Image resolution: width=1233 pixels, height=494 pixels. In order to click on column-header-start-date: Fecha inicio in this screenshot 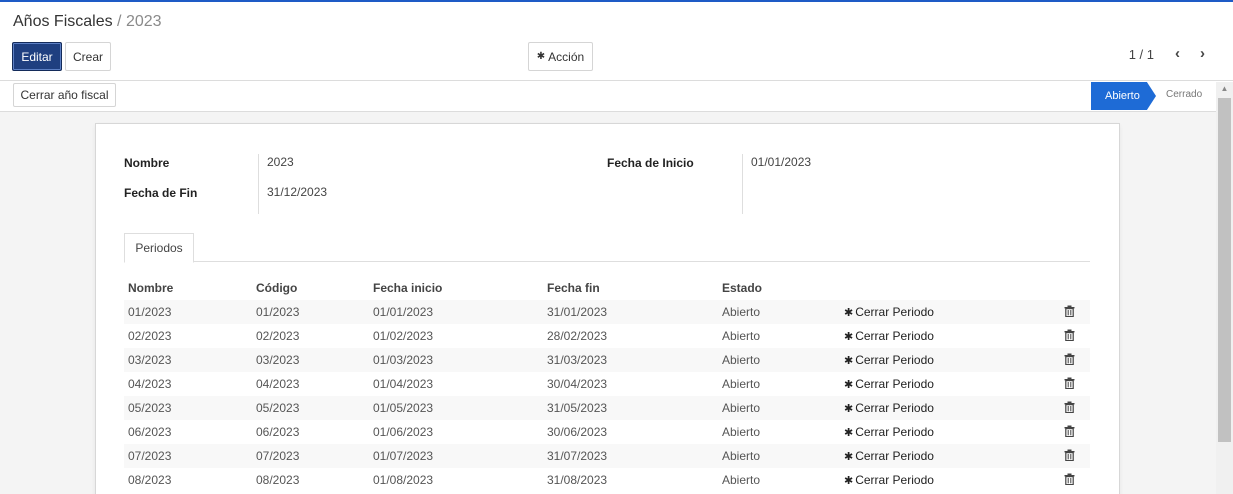, I will do `click(407, 288)`.